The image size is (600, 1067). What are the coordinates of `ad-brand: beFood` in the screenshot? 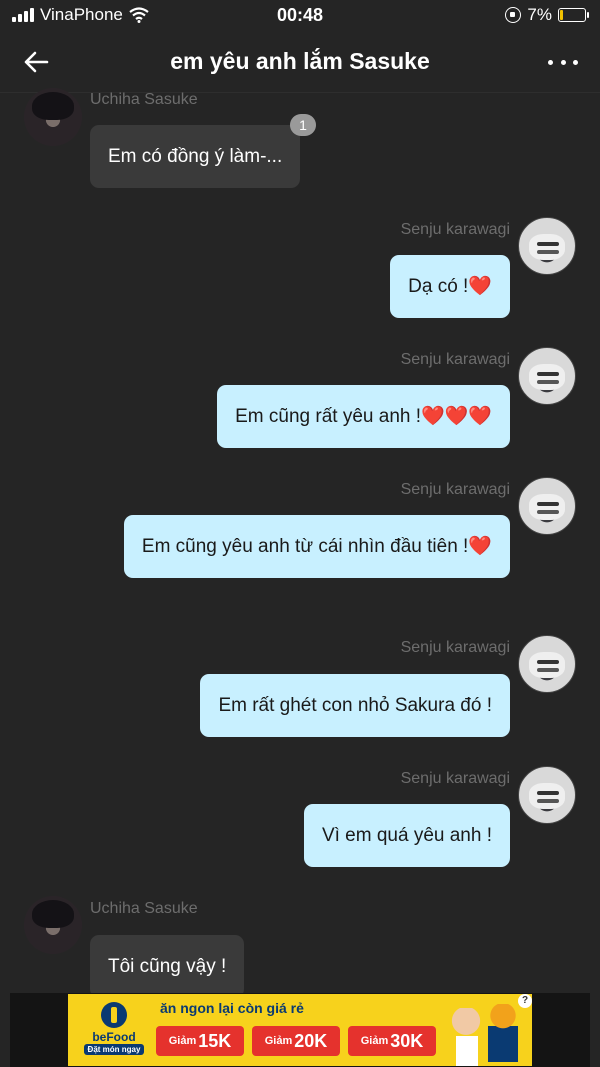 It's located at (114, 1037).